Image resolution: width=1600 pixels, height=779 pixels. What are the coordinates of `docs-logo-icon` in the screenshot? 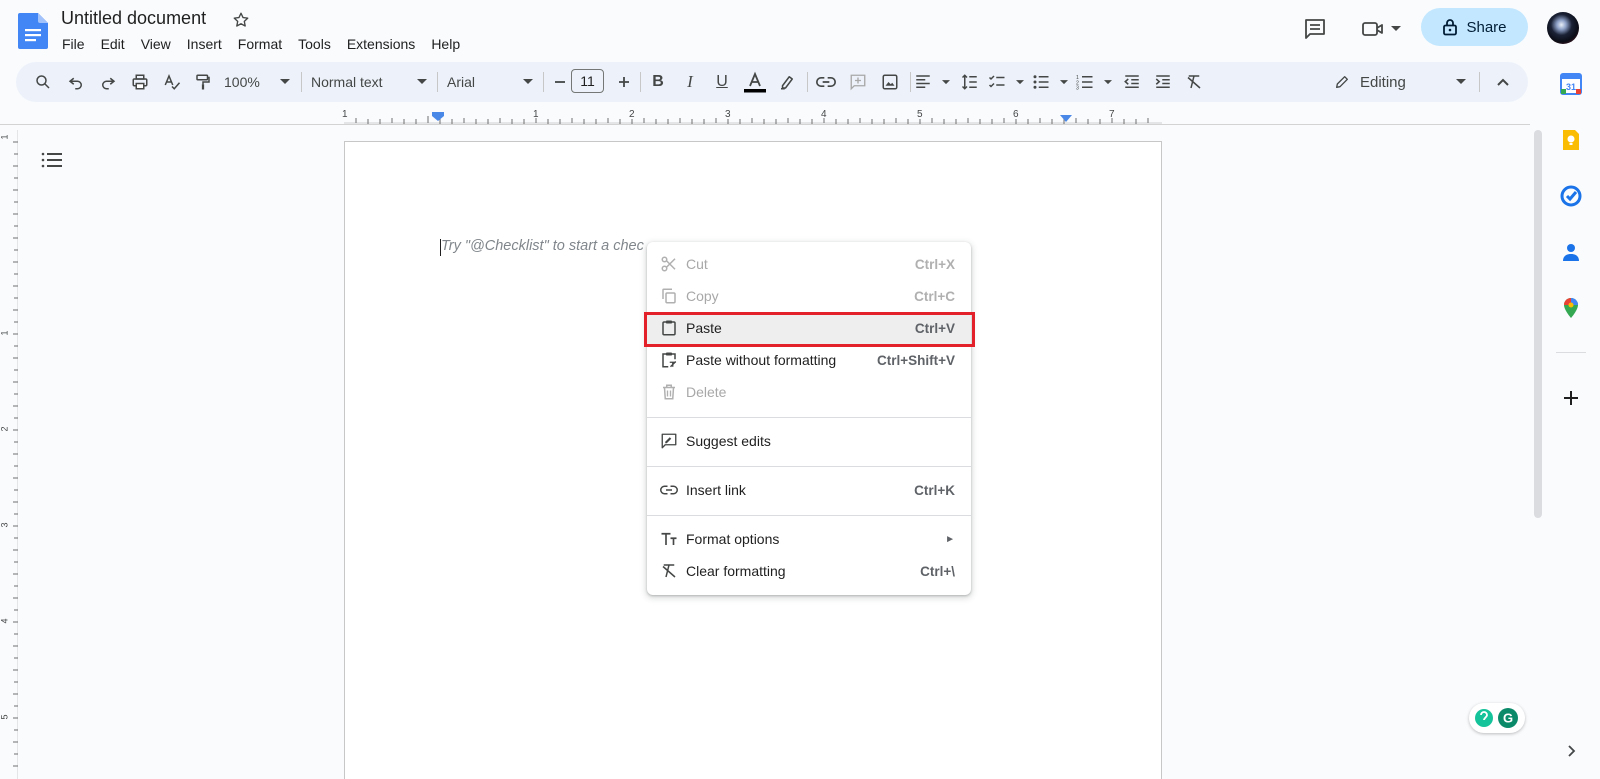 It's located at (33, 31).